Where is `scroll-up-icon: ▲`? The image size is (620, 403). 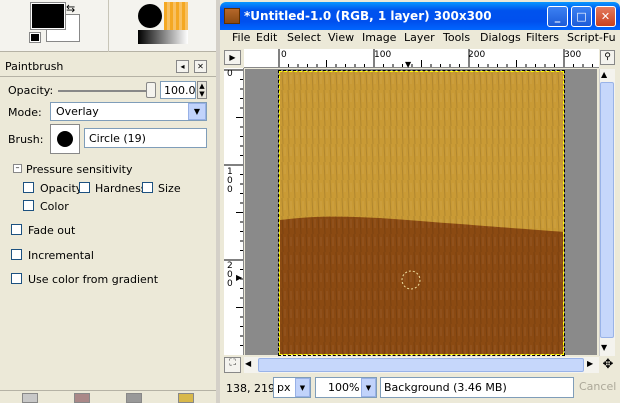
scroll-up-icon: ▲ is located at coordinates (604, 74).